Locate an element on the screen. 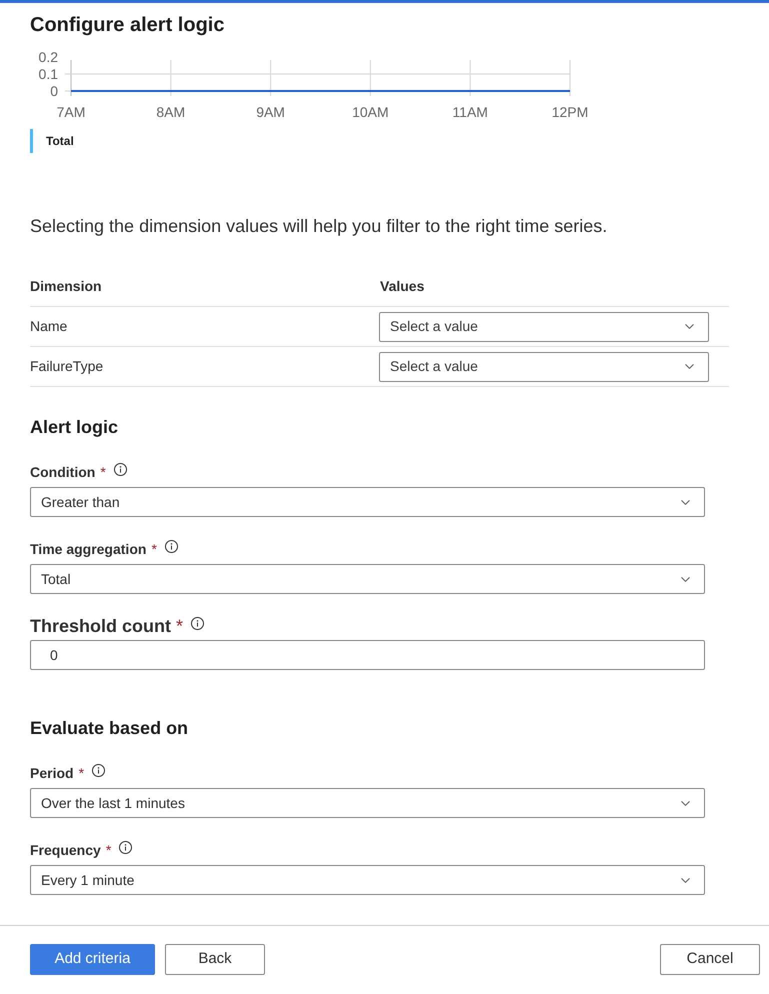  field-label: Condition is located at coordinates (63, 472).